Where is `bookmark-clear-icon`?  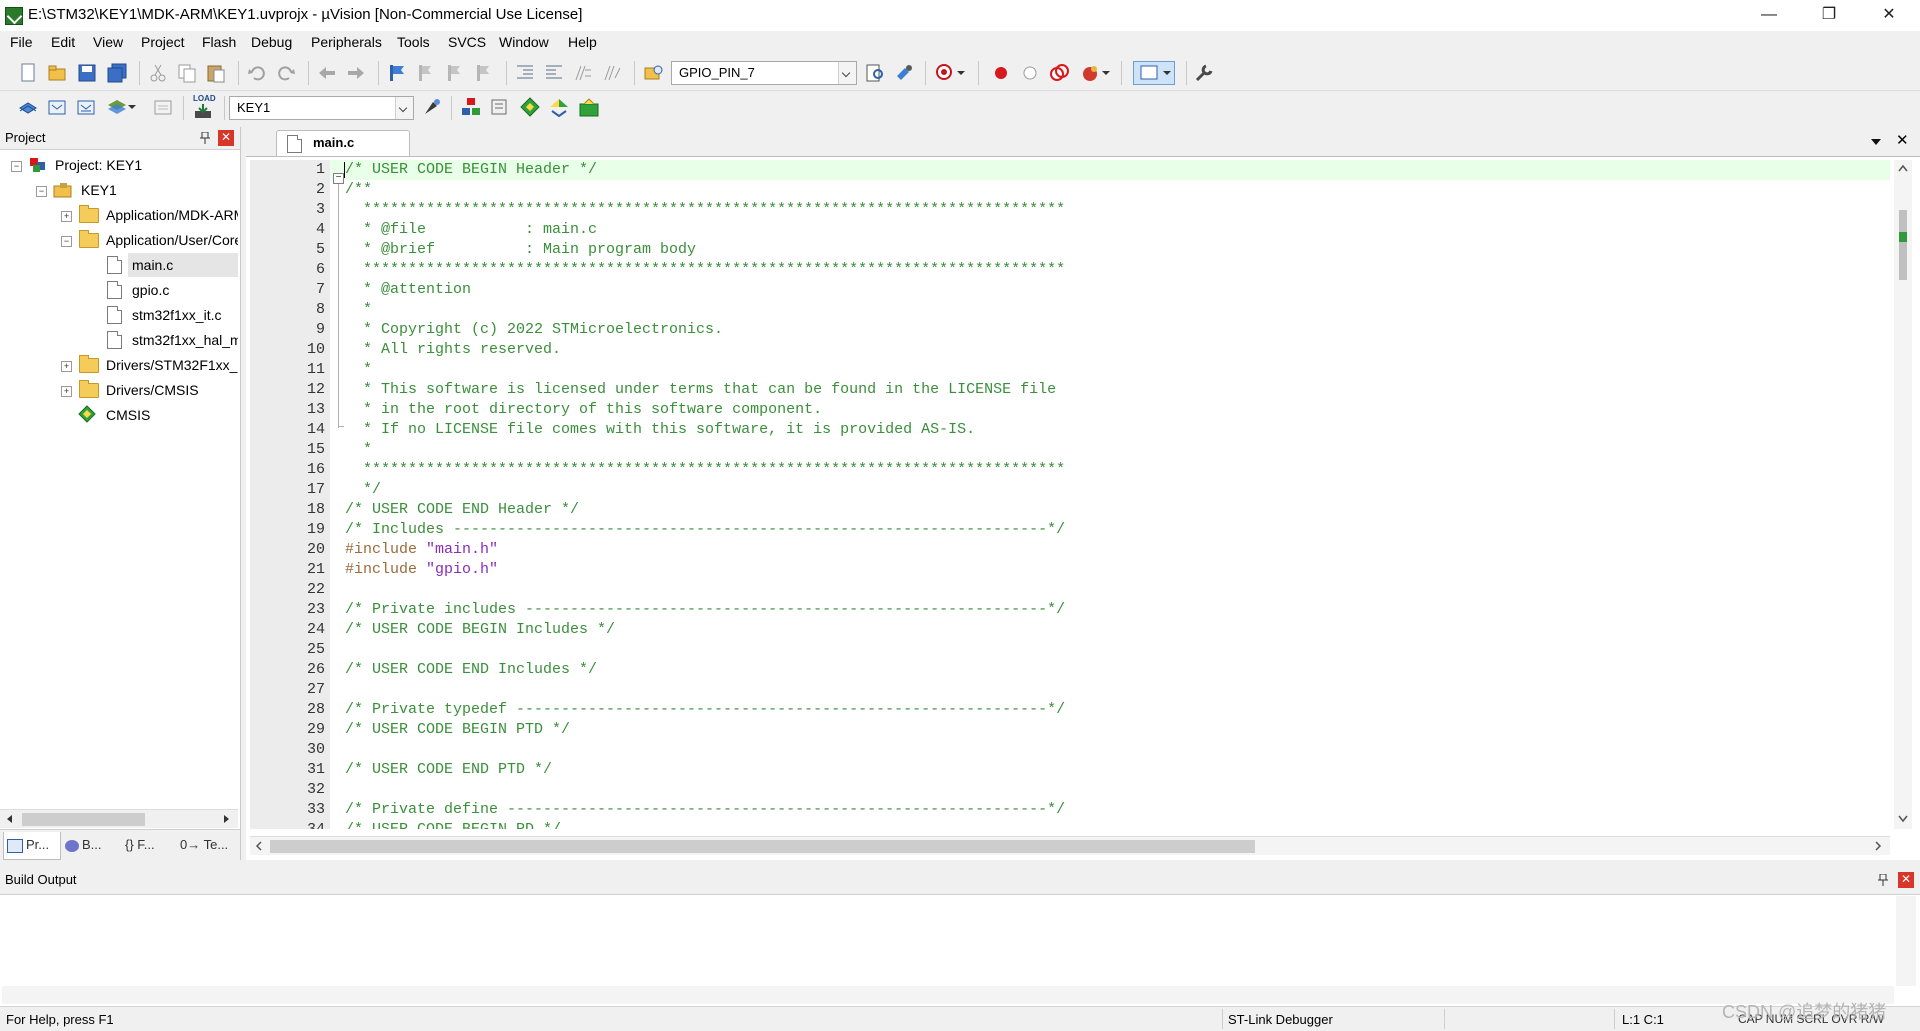
bookmark-clear-icon is located at coordinates (484, 73).